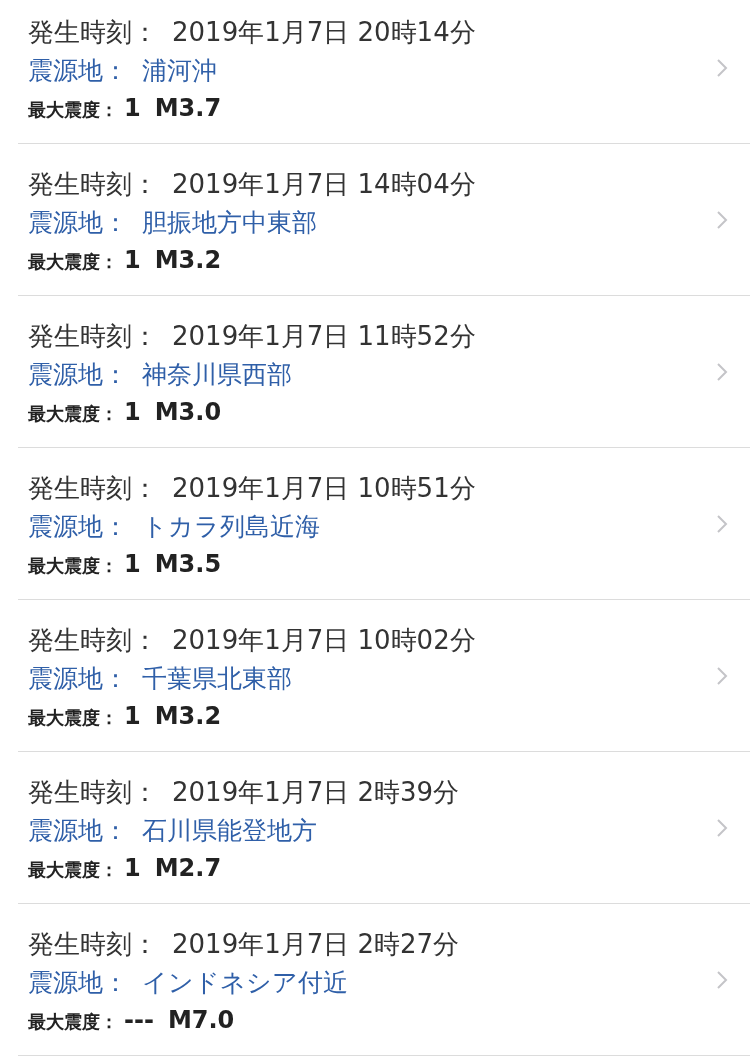 The height and width of the screenshot is (1056, 750). What do you see at coordinates (384, 220) in the screenshot?
I see `earthquake-list-item: 発生時刻： 2019年1月7日 14時04分 震源地： 胆振地方中東部 最大震度： 1 M3.2` at bounding box center [384, 220].